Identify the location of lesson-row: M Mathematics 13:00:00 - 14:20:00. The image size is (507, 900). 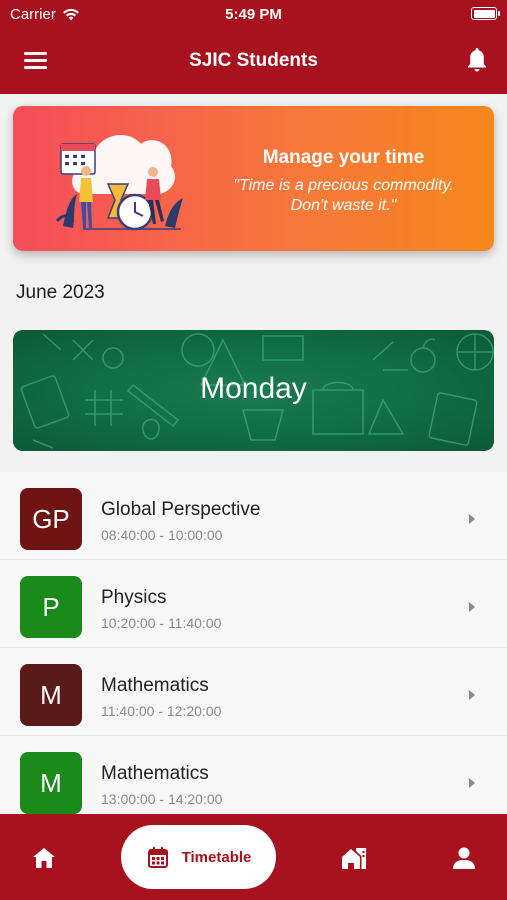
(253, 775).